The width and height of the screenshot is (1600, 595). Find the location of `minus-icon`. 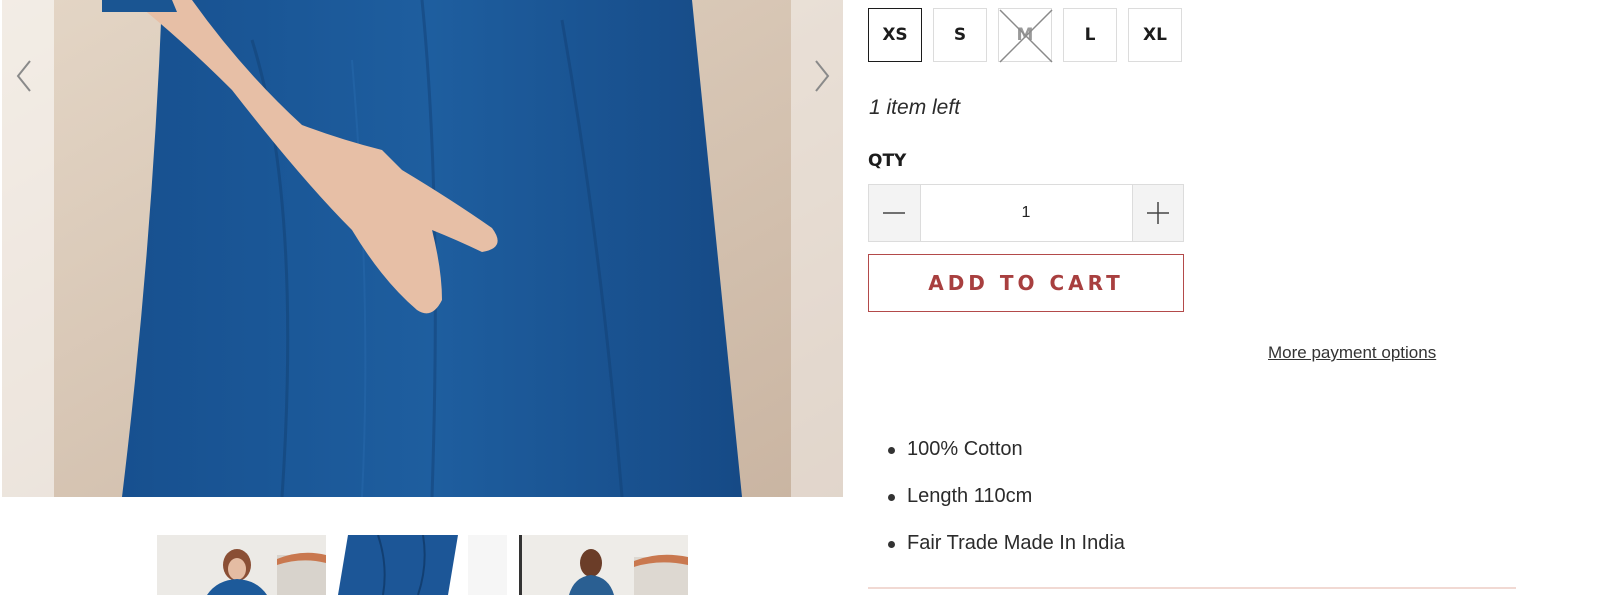

minus-icon is located at coordinates (894, 213).